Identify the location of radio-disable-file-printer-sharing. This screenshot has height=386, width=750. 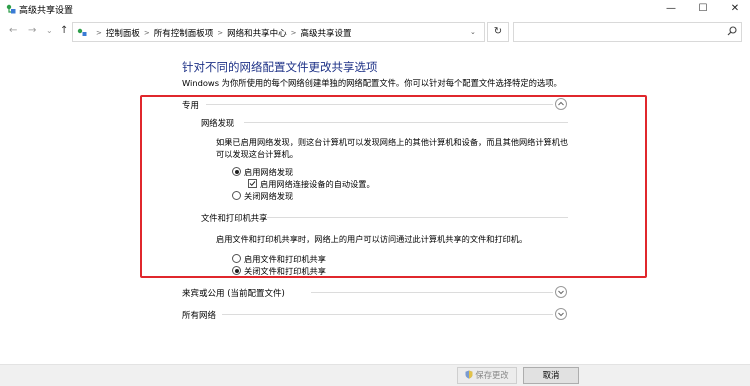
(236, 270).